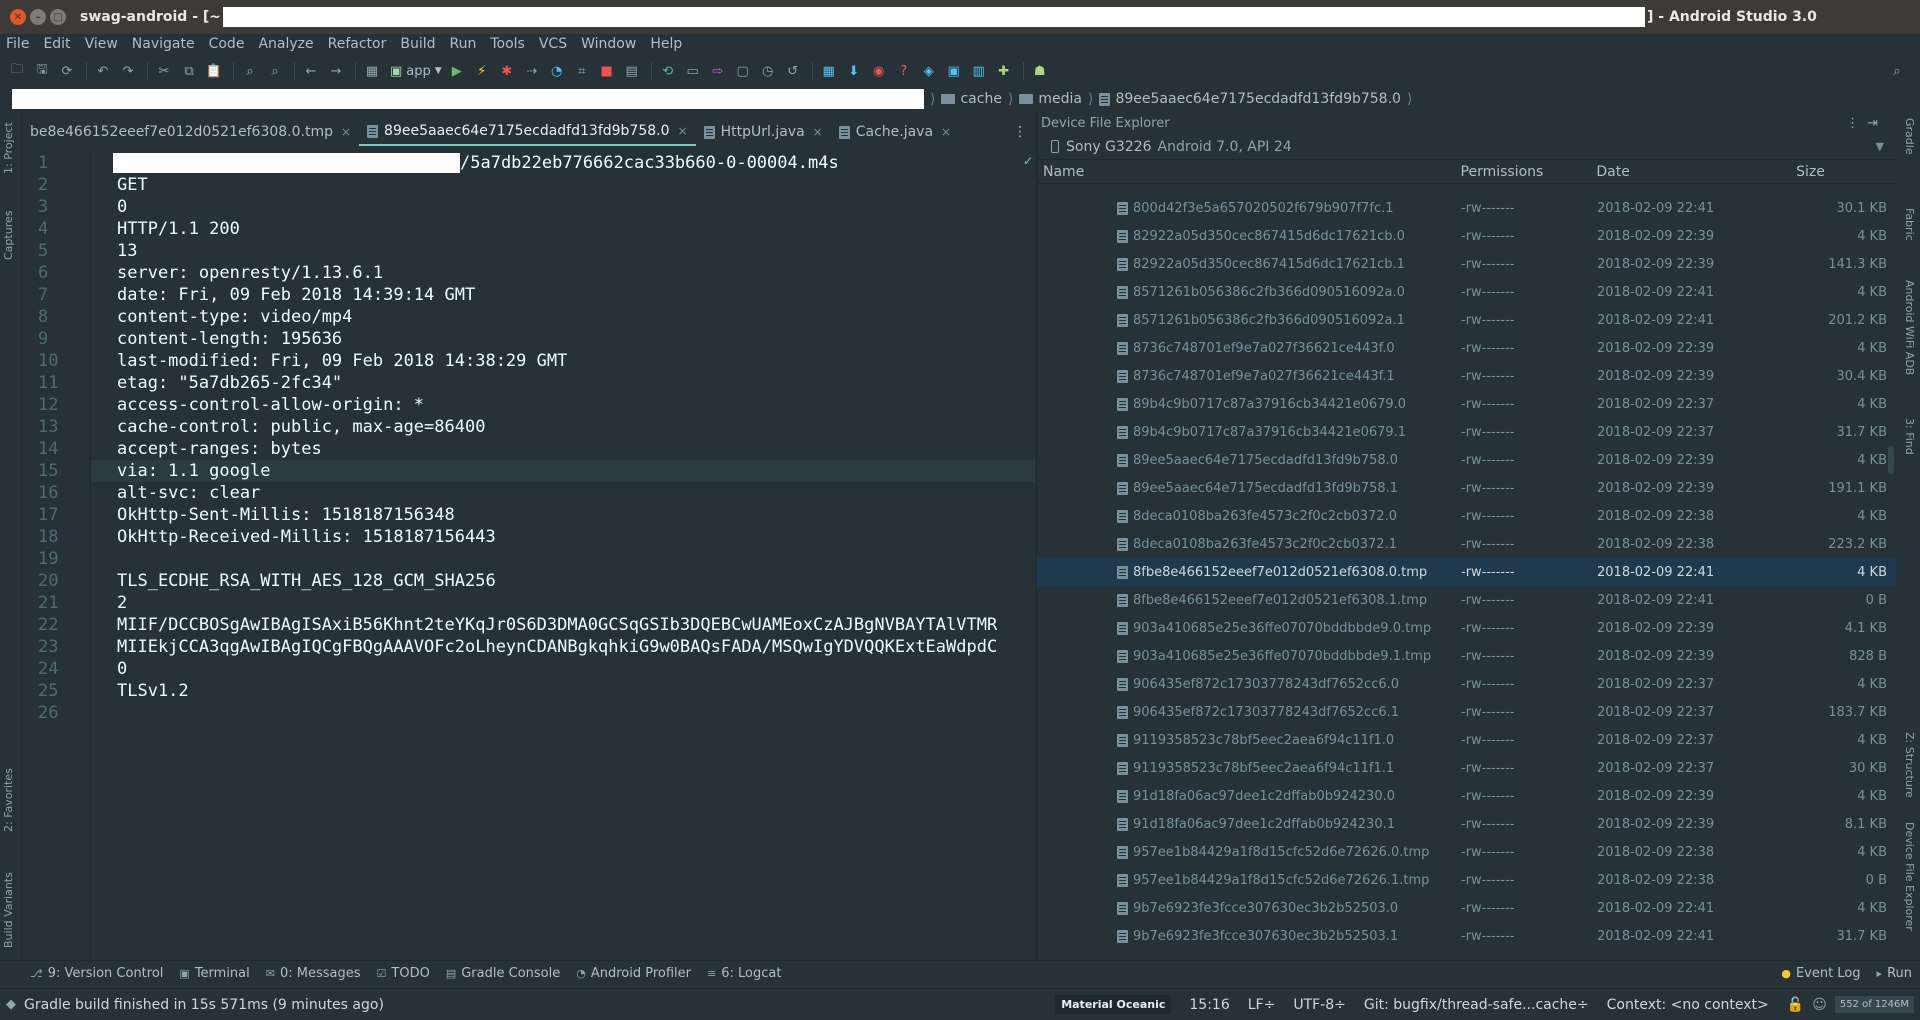 The height and width of the screenshot is (1020, 1920). I want to click on code-line: TLS_ECDHE_RSA_WITH_AES_128_GCM_SHA256, so click(563, 581).